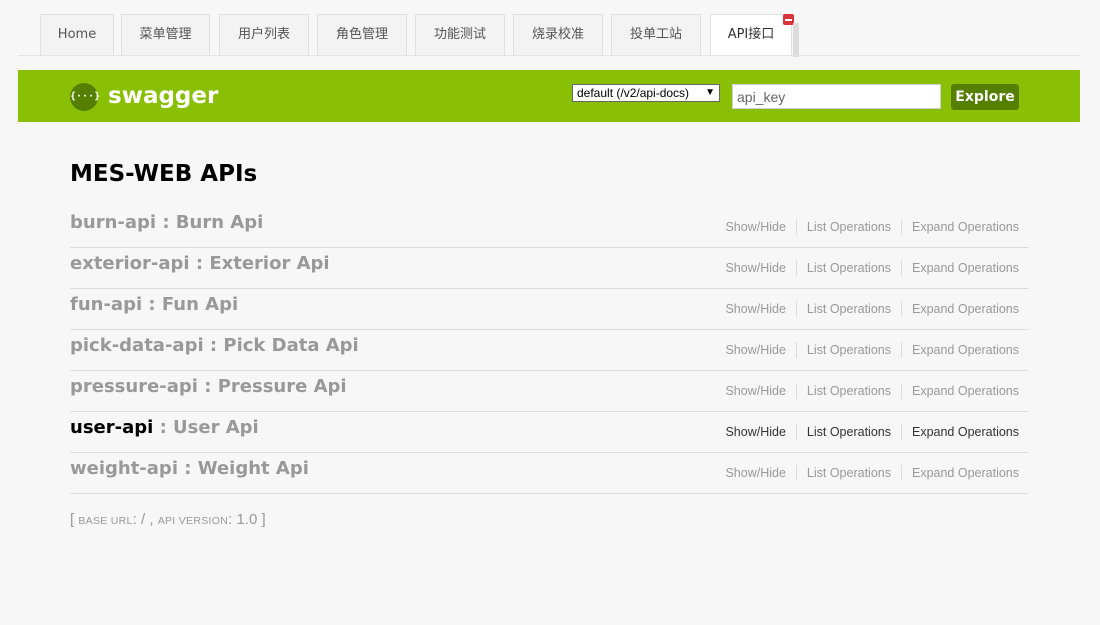 The width and height of the screenshot is (1100, 625). I want to click on tab-home: Home, so click(77, 34).